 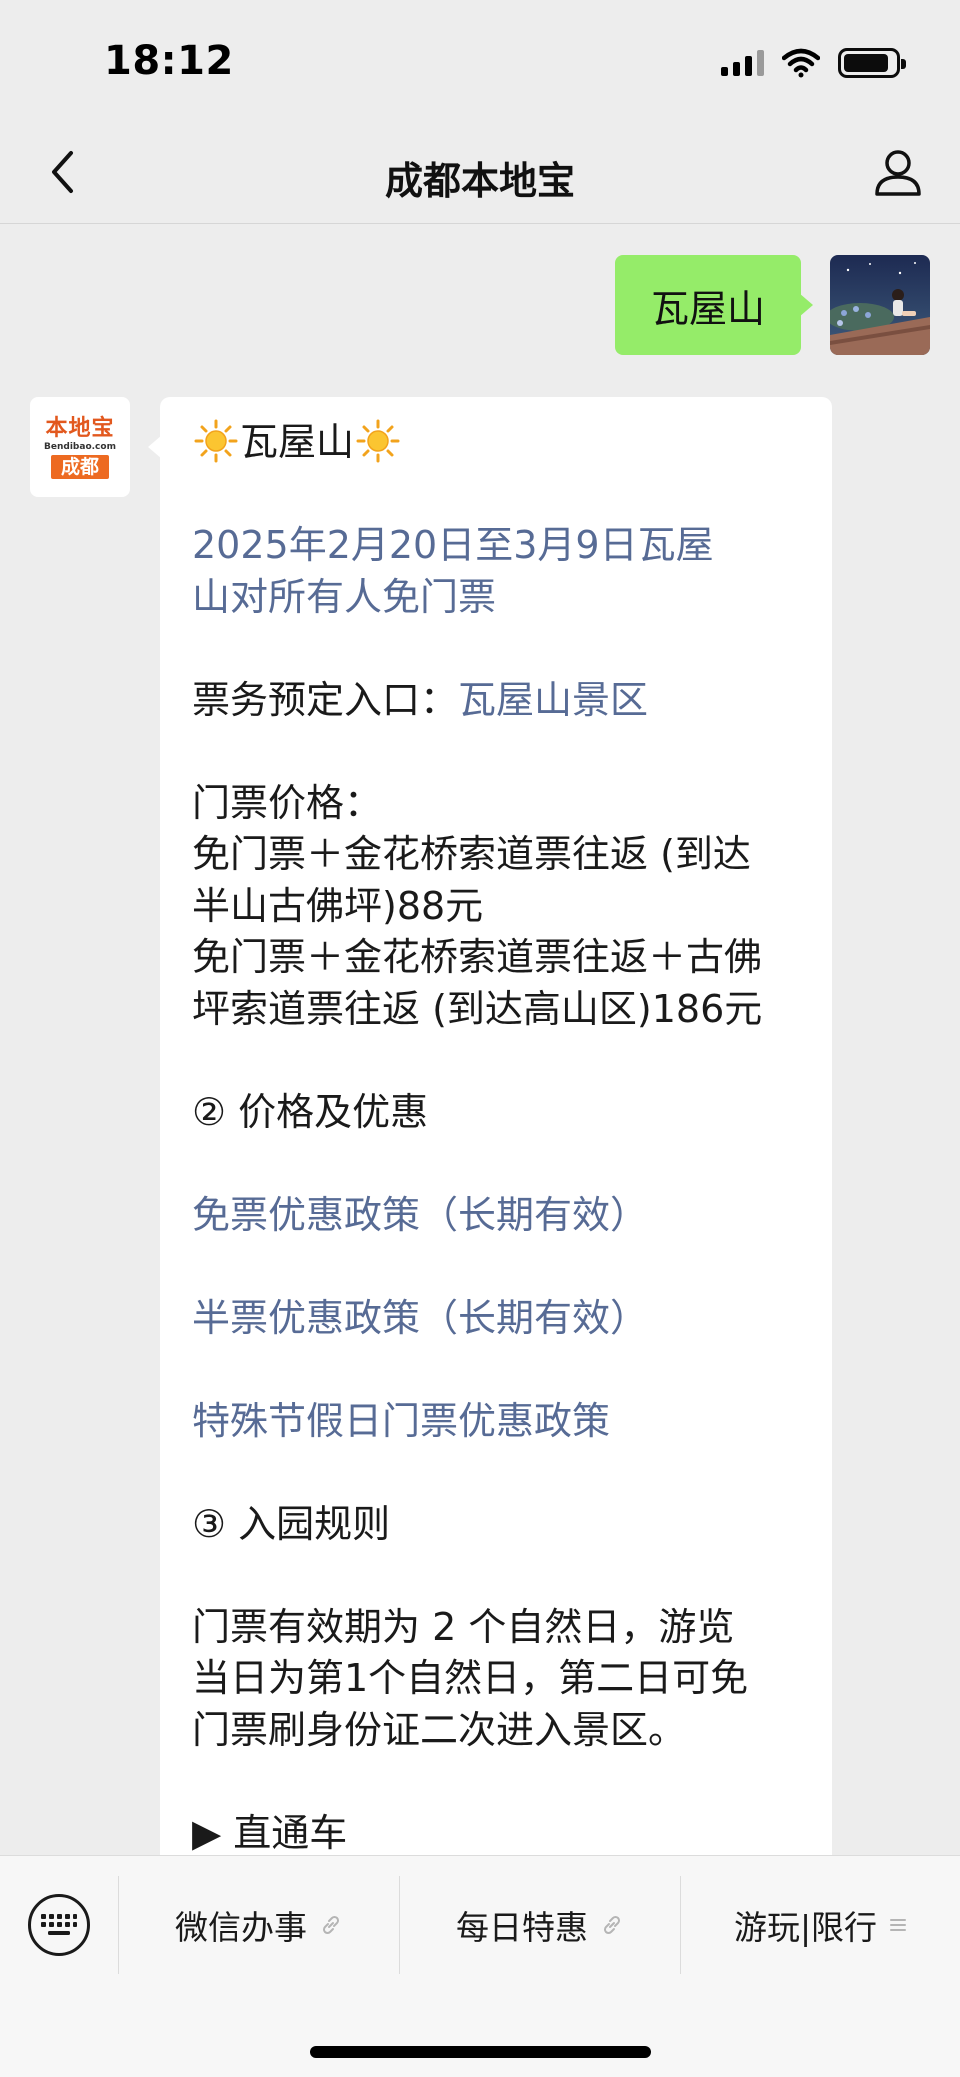 I want to click on logo-site: Bendibao.com, so click(x=80, y=446).